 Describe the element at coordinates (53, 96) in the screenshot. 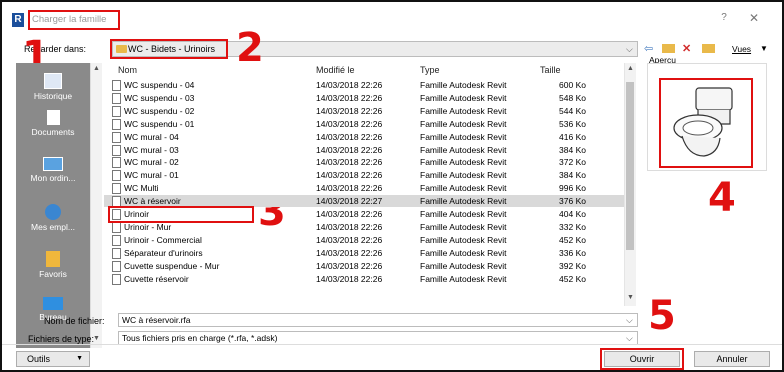

I see `sidebar-item-label: Historique` at that location.